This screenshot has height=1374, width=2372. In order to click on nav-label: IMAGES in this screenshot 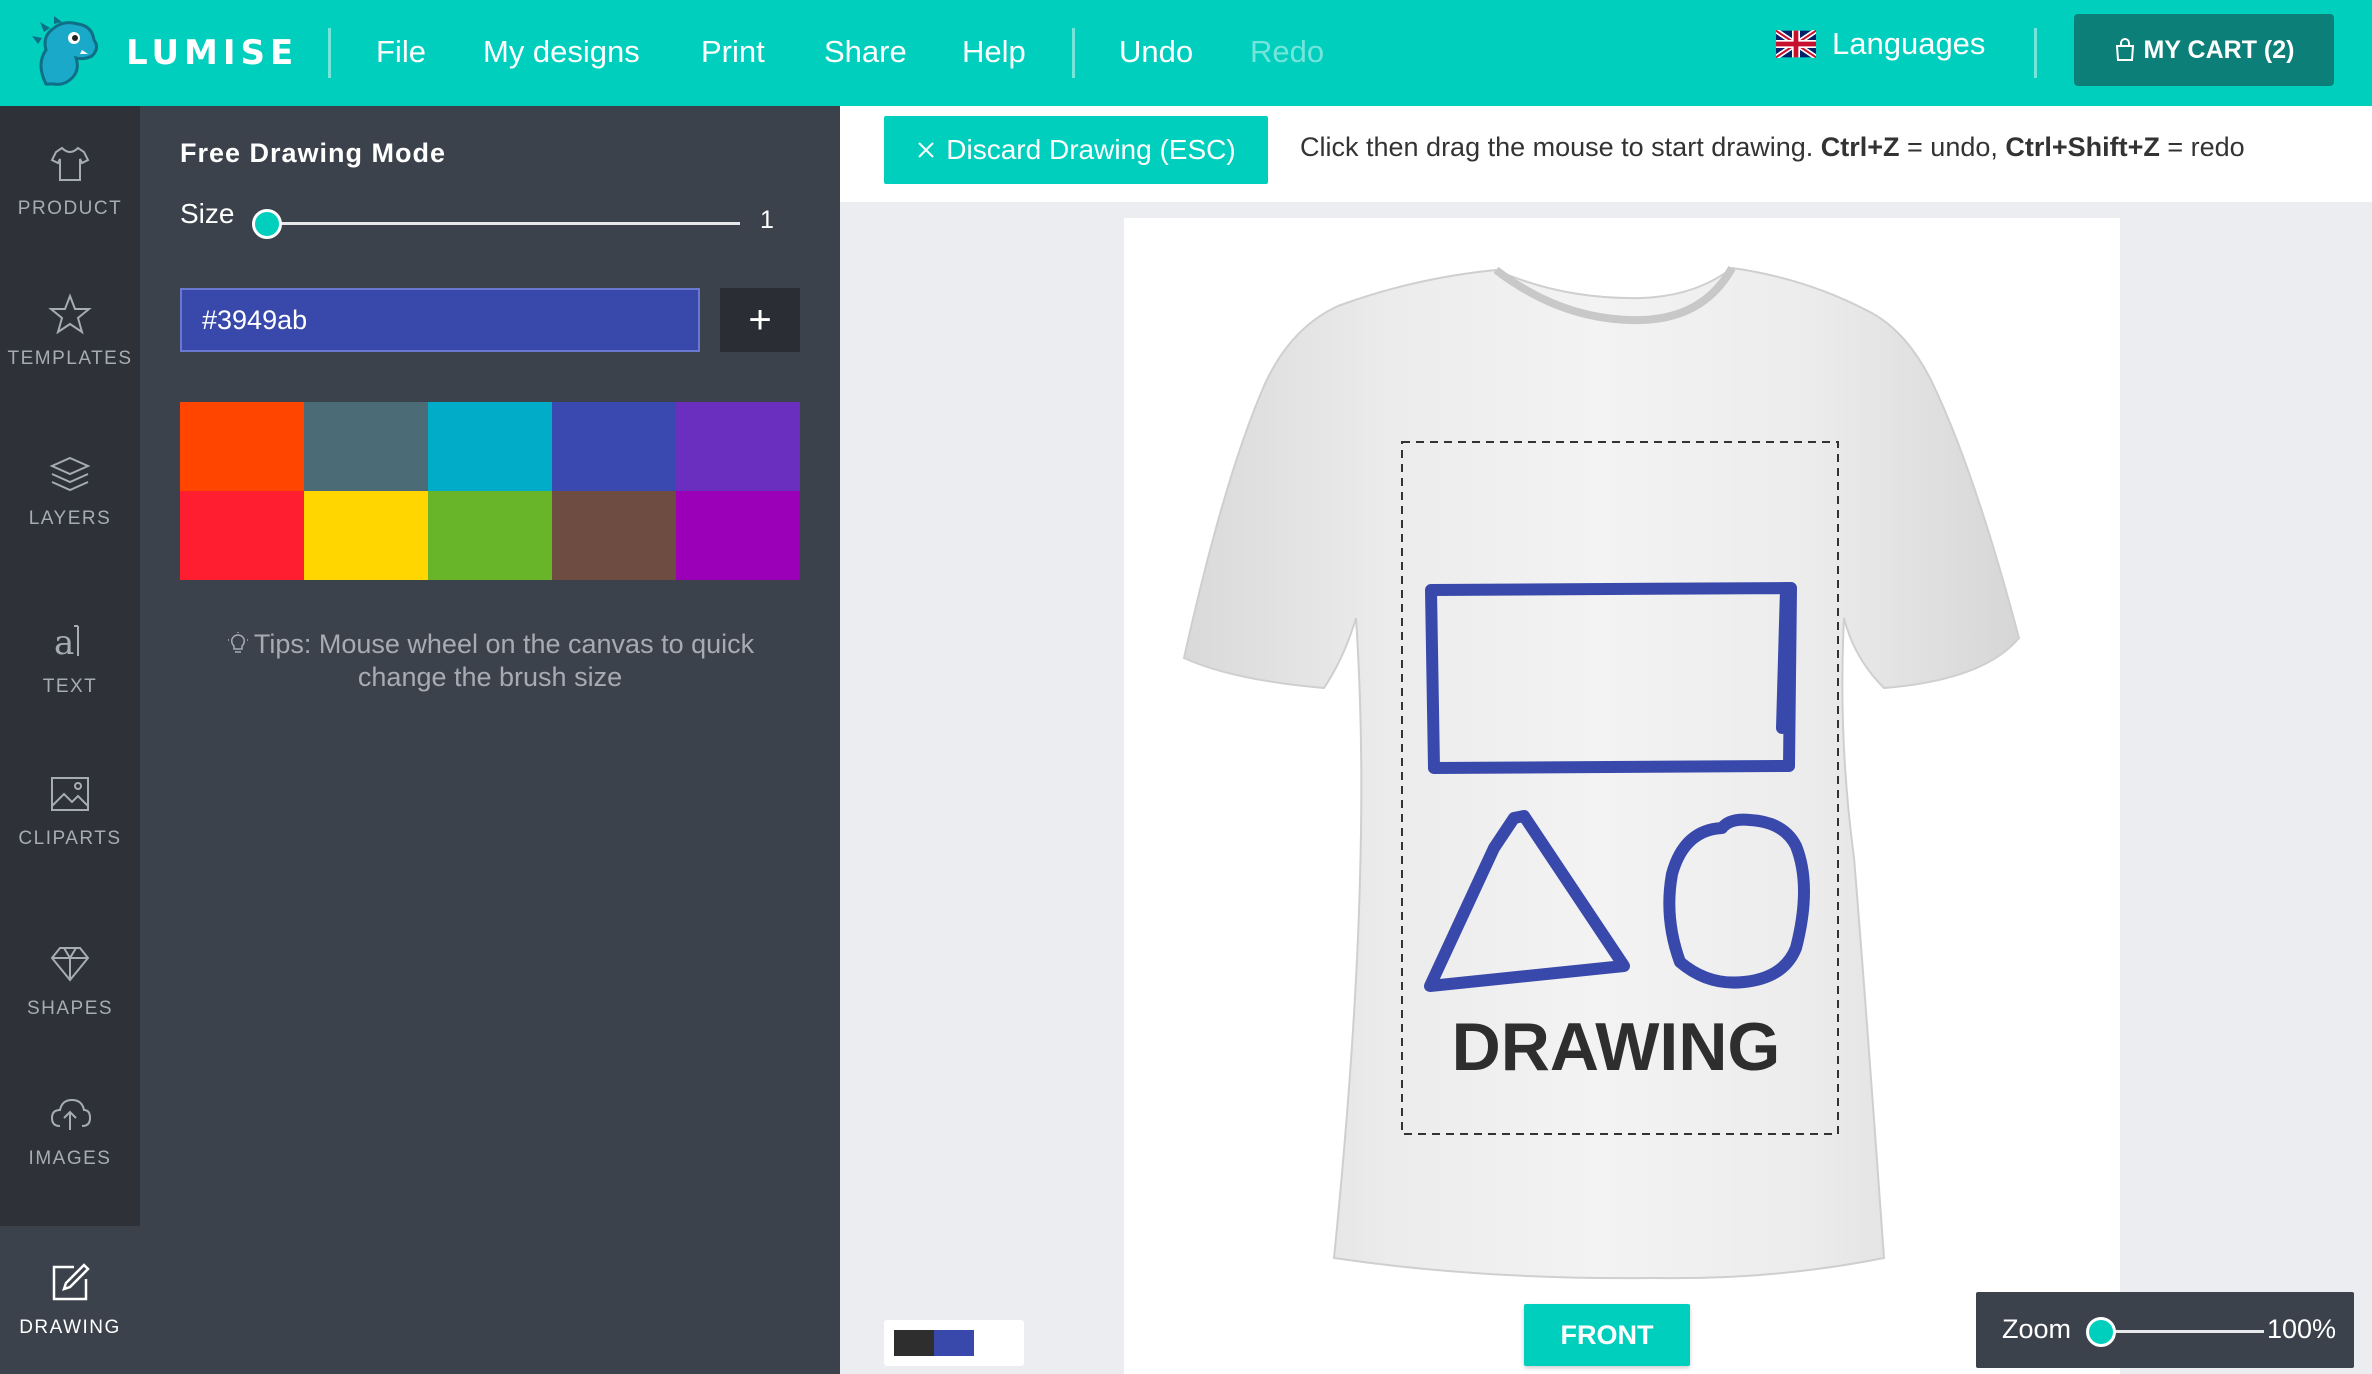, I will do `click(70, 1158)`.